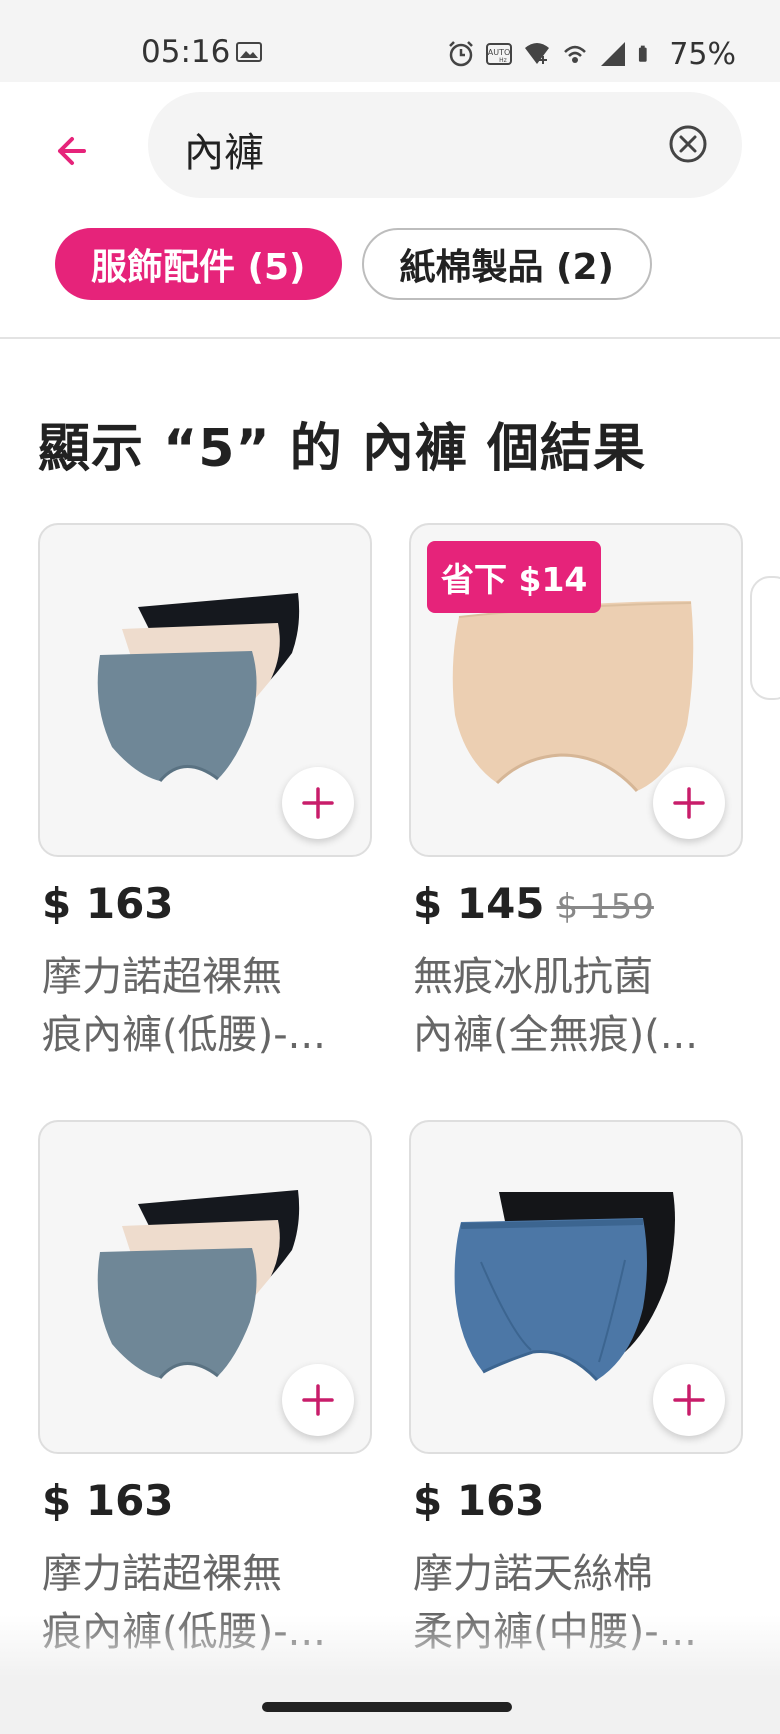 Image resolution: width=780 pixels, height=1734 pixels. What do you see at coordinates (390, 41) in the screenshot?
I see `status-bar: 05:16 AUTO Hz 75%` at bounding box center [390, 41].